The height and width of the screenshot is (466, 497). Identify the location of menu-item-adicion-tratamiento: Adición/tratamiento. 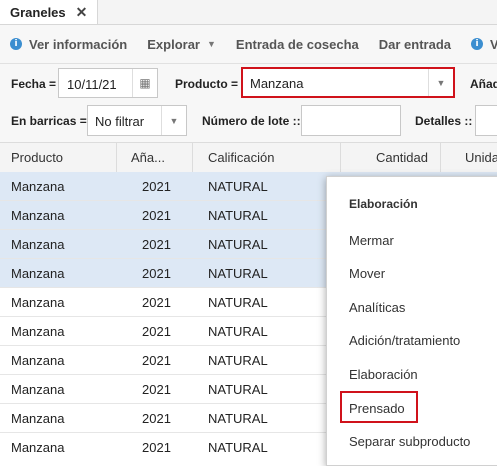
(404, 340).